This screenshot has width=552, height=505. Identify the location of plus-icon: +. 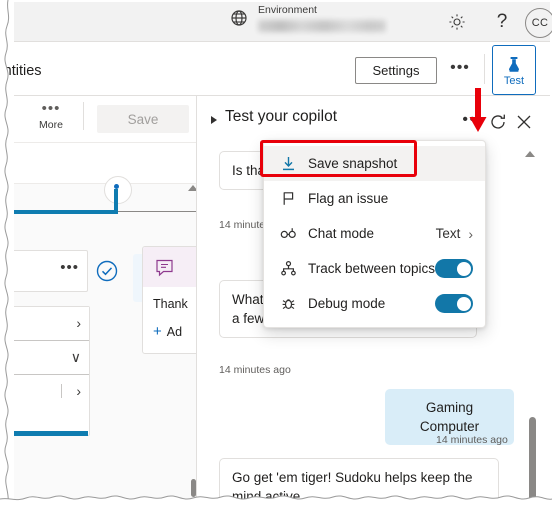
(157, 331).